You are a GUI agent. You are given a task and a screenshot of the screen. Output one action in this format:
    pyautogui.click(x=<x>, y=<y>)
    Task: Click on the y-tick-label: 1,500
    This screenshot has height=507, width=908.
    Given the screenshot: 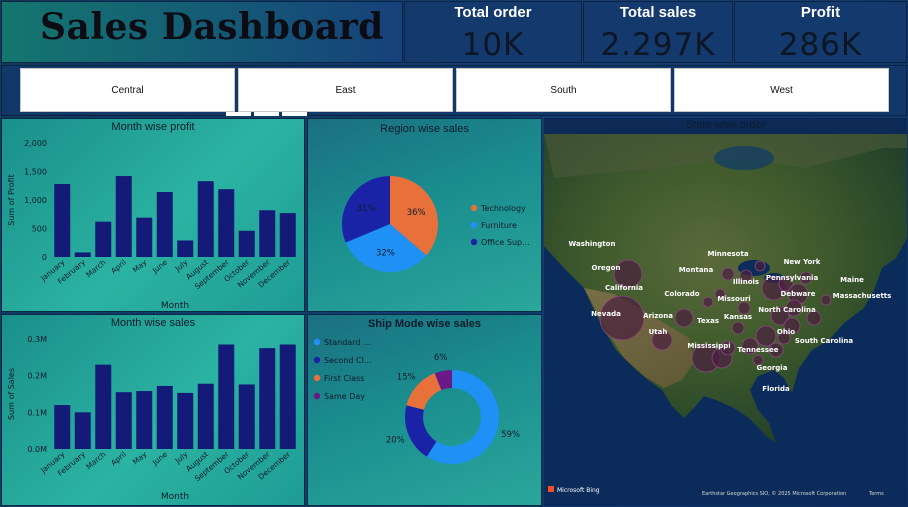 What is the action you would take?
    pyautogui.click(x=35, y=172)
    